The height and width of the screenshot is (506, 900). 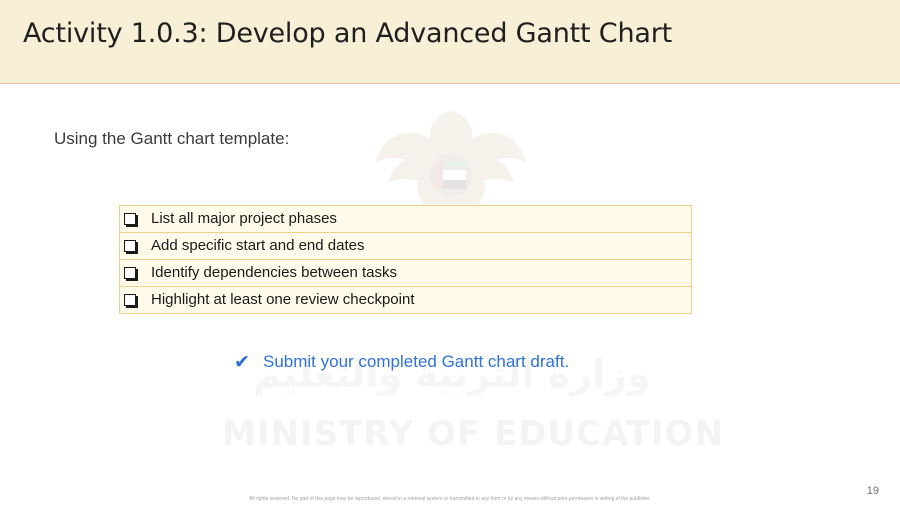 I want to click on intro-text: Using the Gantt chart template:, so click(x=172, y=138).